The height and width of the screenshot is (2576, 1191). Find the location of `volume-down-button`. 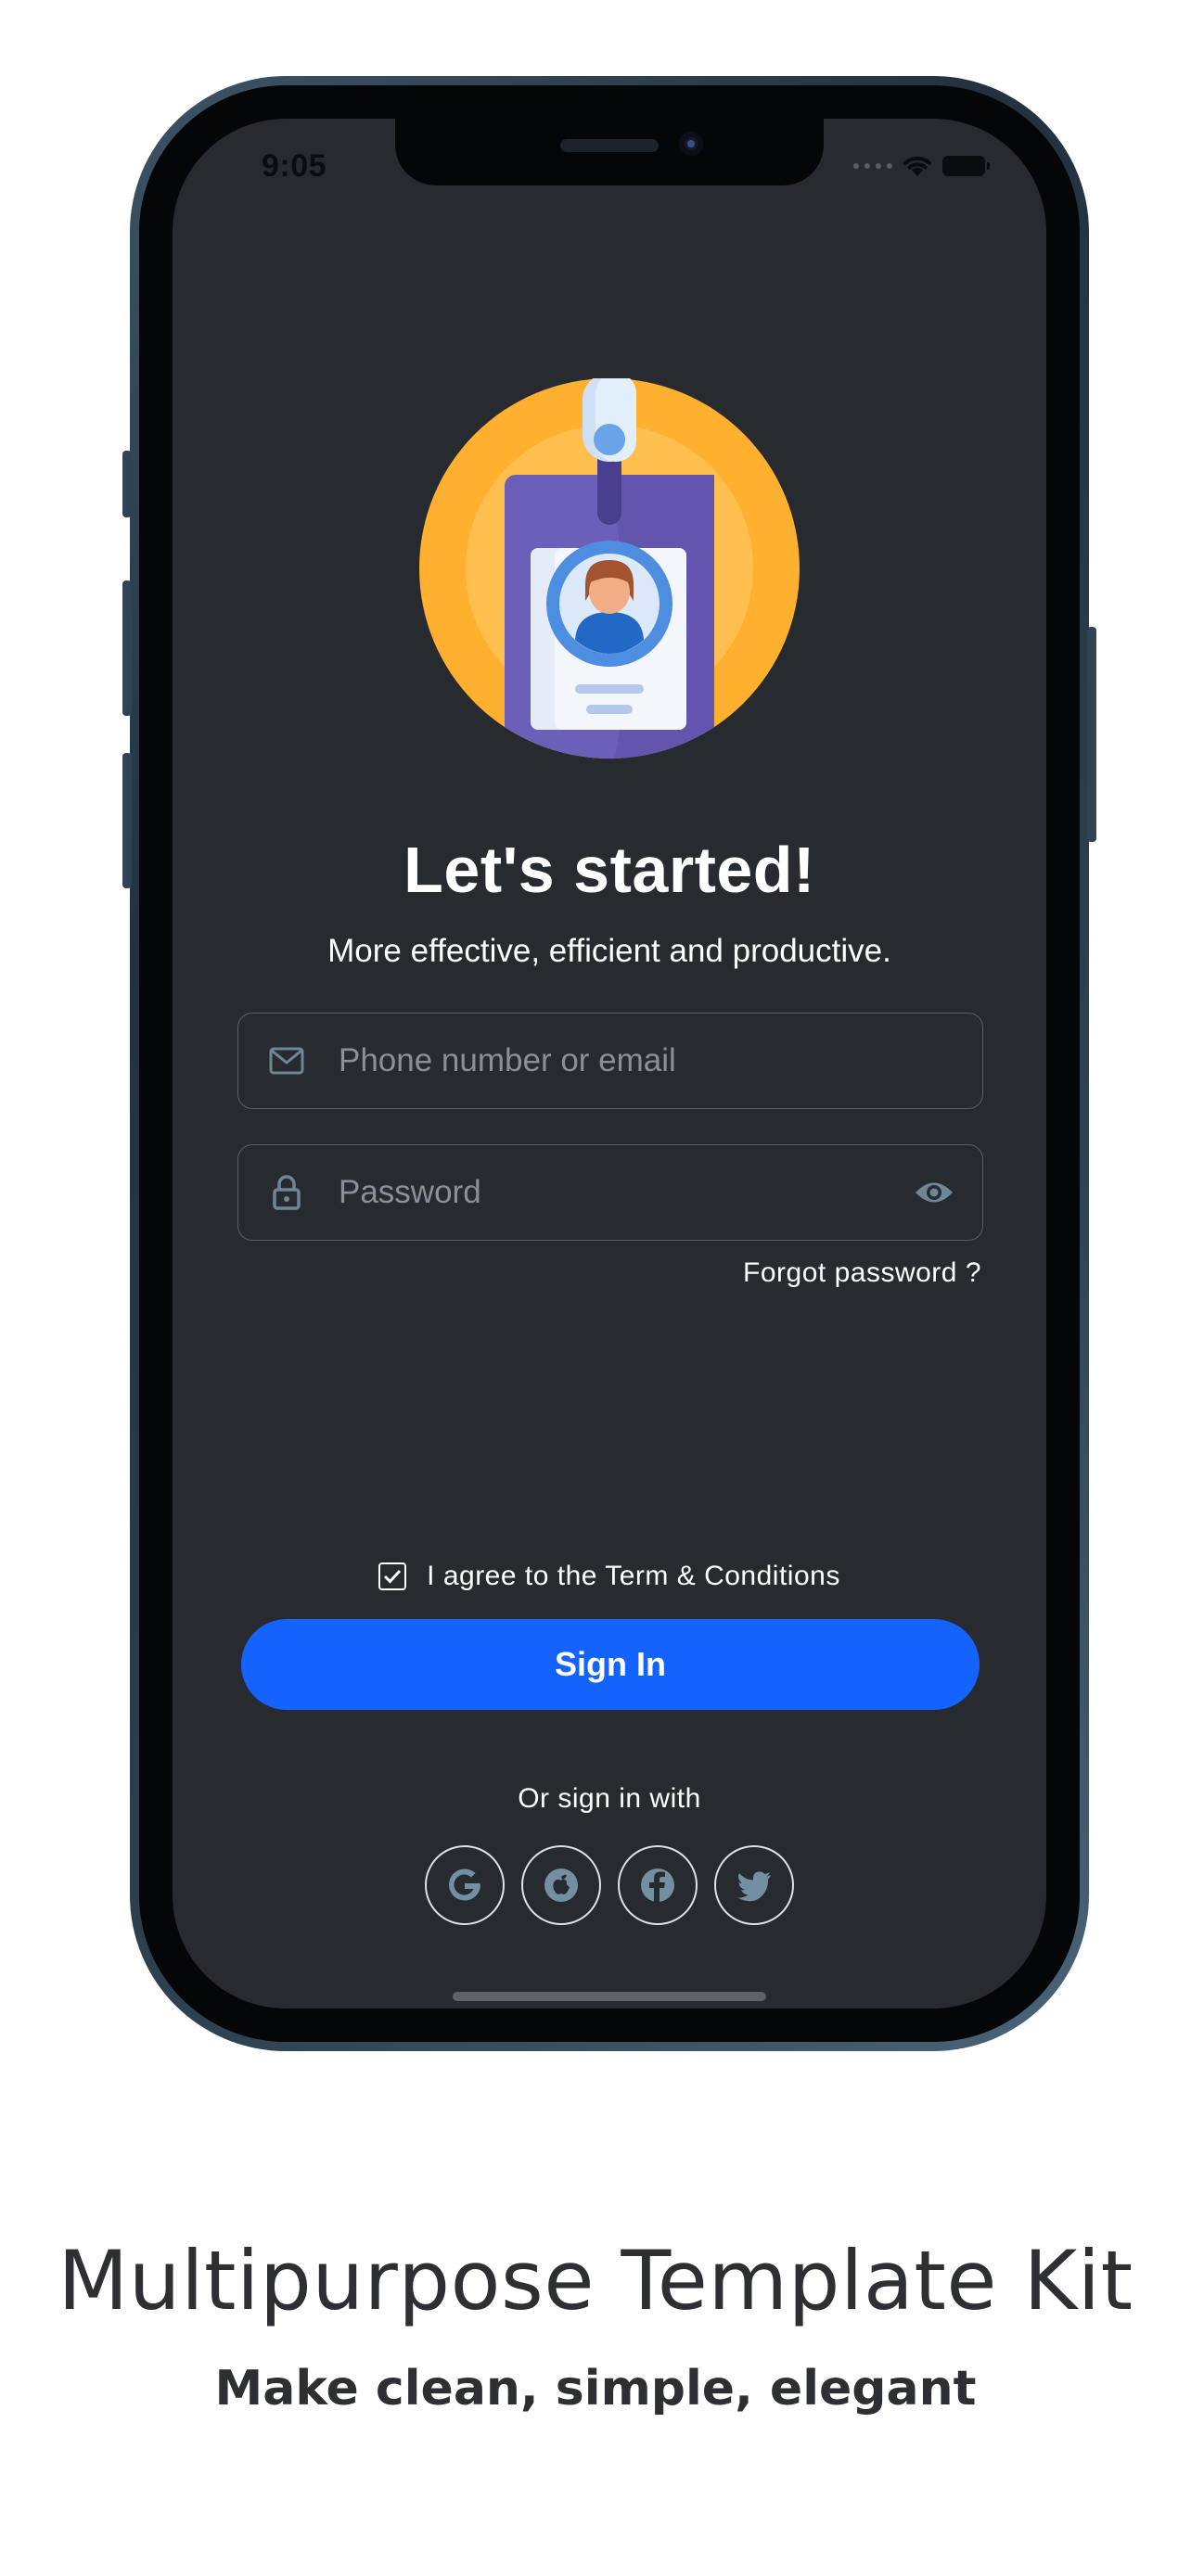

volume-down-button is located at coordinates (127, 820).